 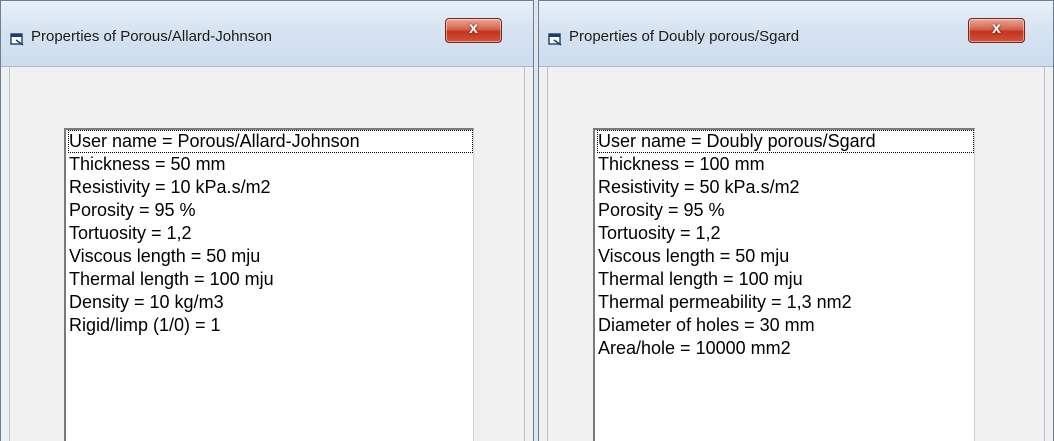 I want to click on window-title: Properties of Porous/Allard-Johnson, so click(x=151, y=36).